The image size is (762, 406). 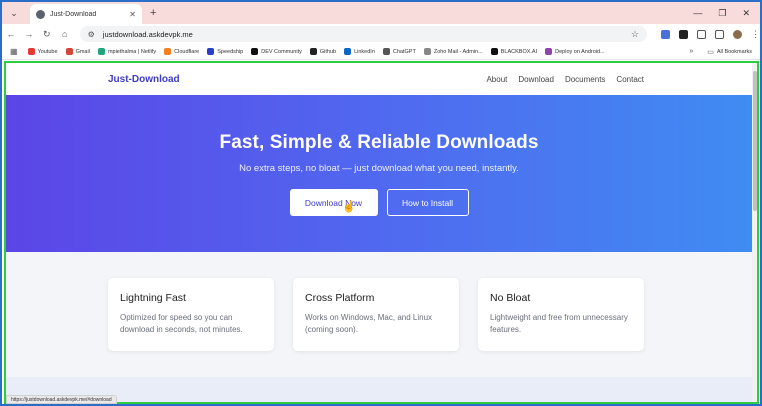 I want to click on browser-toolbar: ← → ↻ ⌂ ⚙ justdownload.askdevpk.me ☆ ⋮, so click(x=381, y=34).